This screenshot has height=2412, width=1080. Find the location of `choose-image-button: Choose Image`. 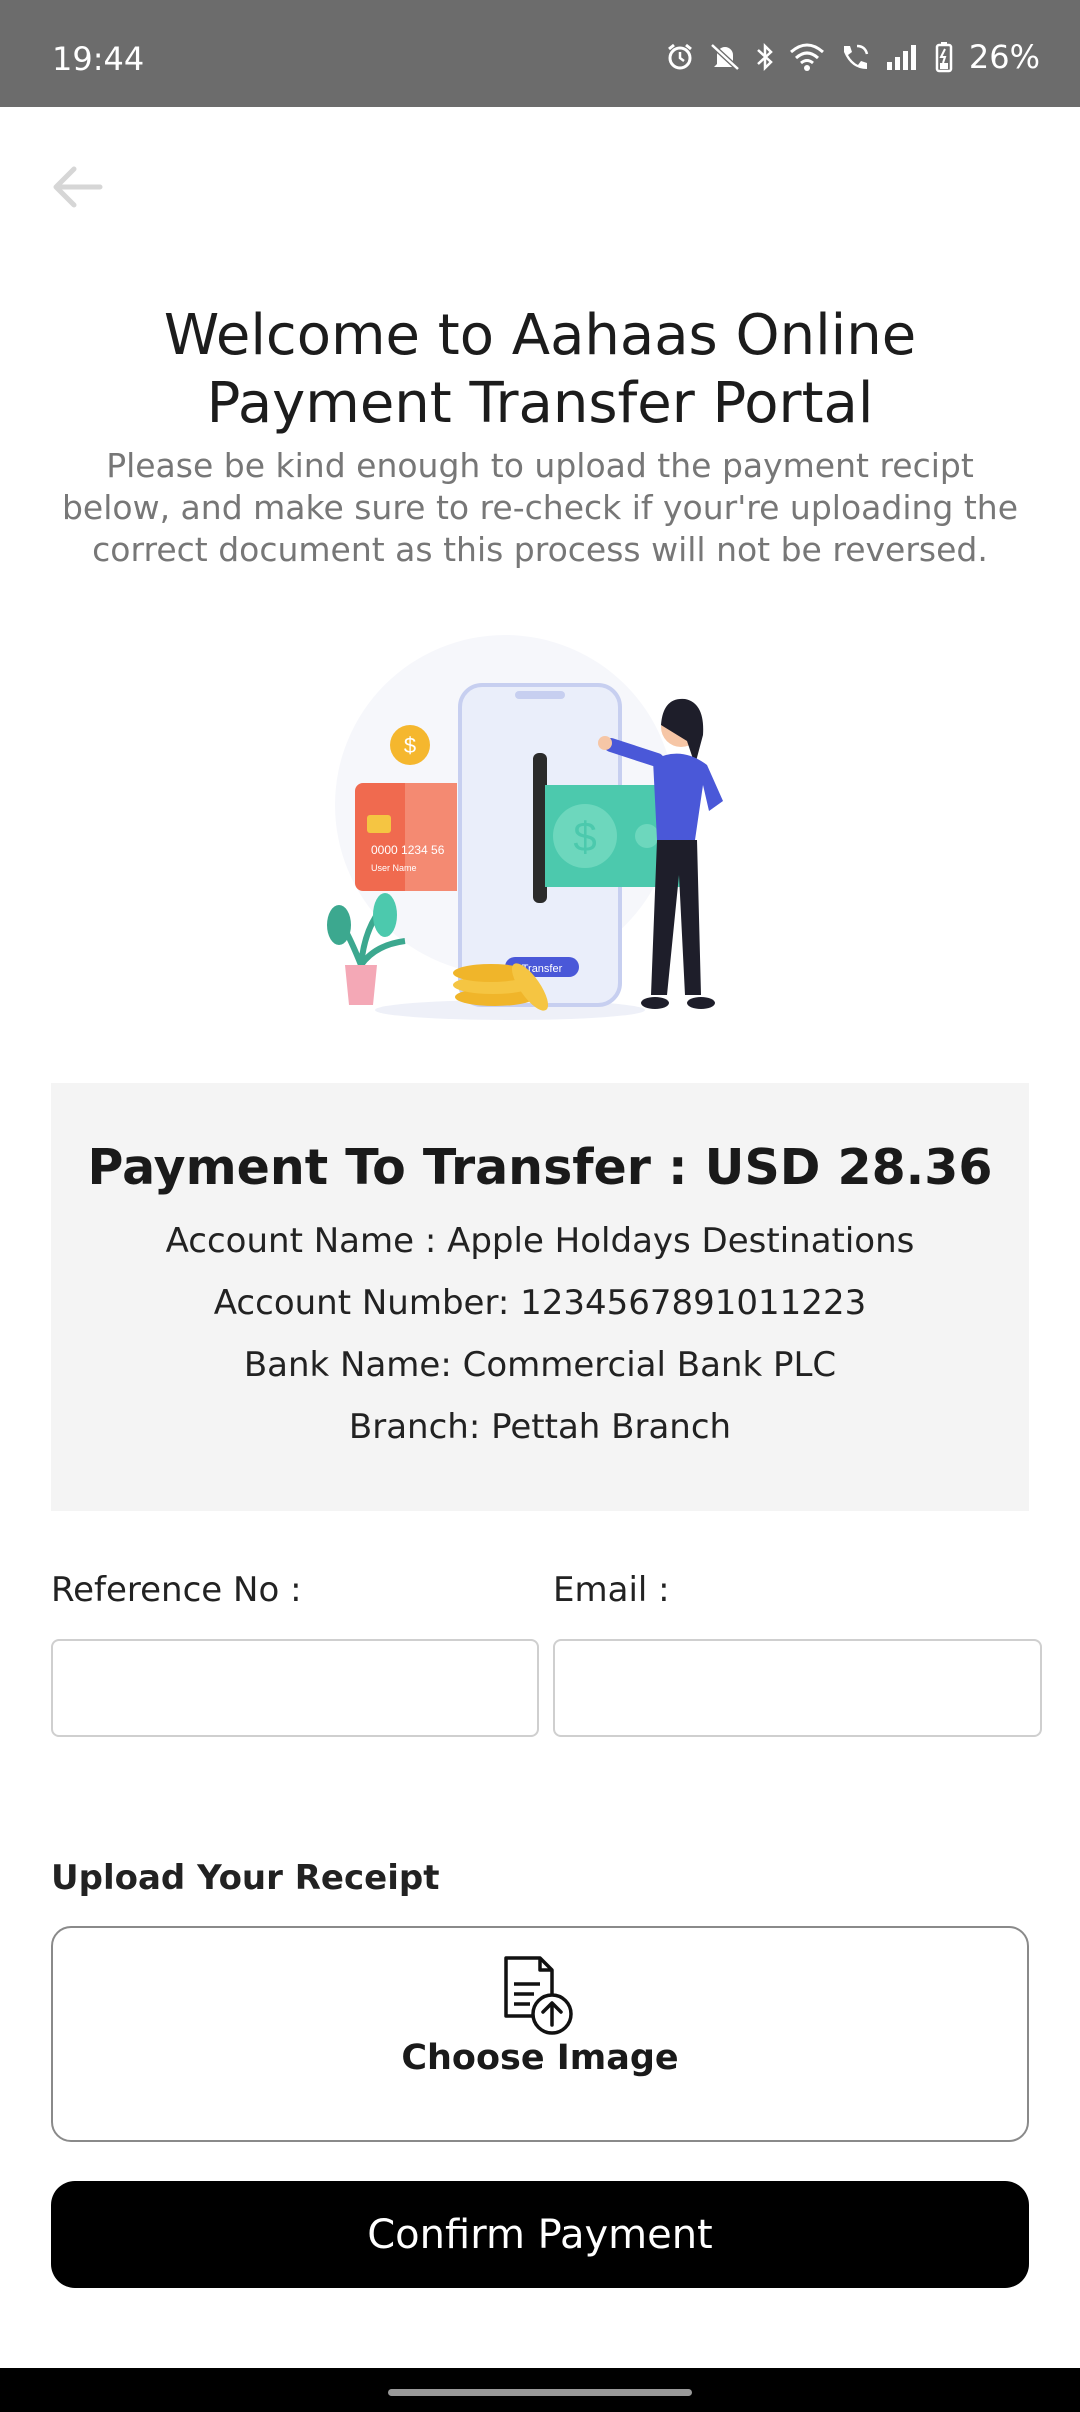

choose-image-button: Choose Image is located at coordinates (540, 2034).